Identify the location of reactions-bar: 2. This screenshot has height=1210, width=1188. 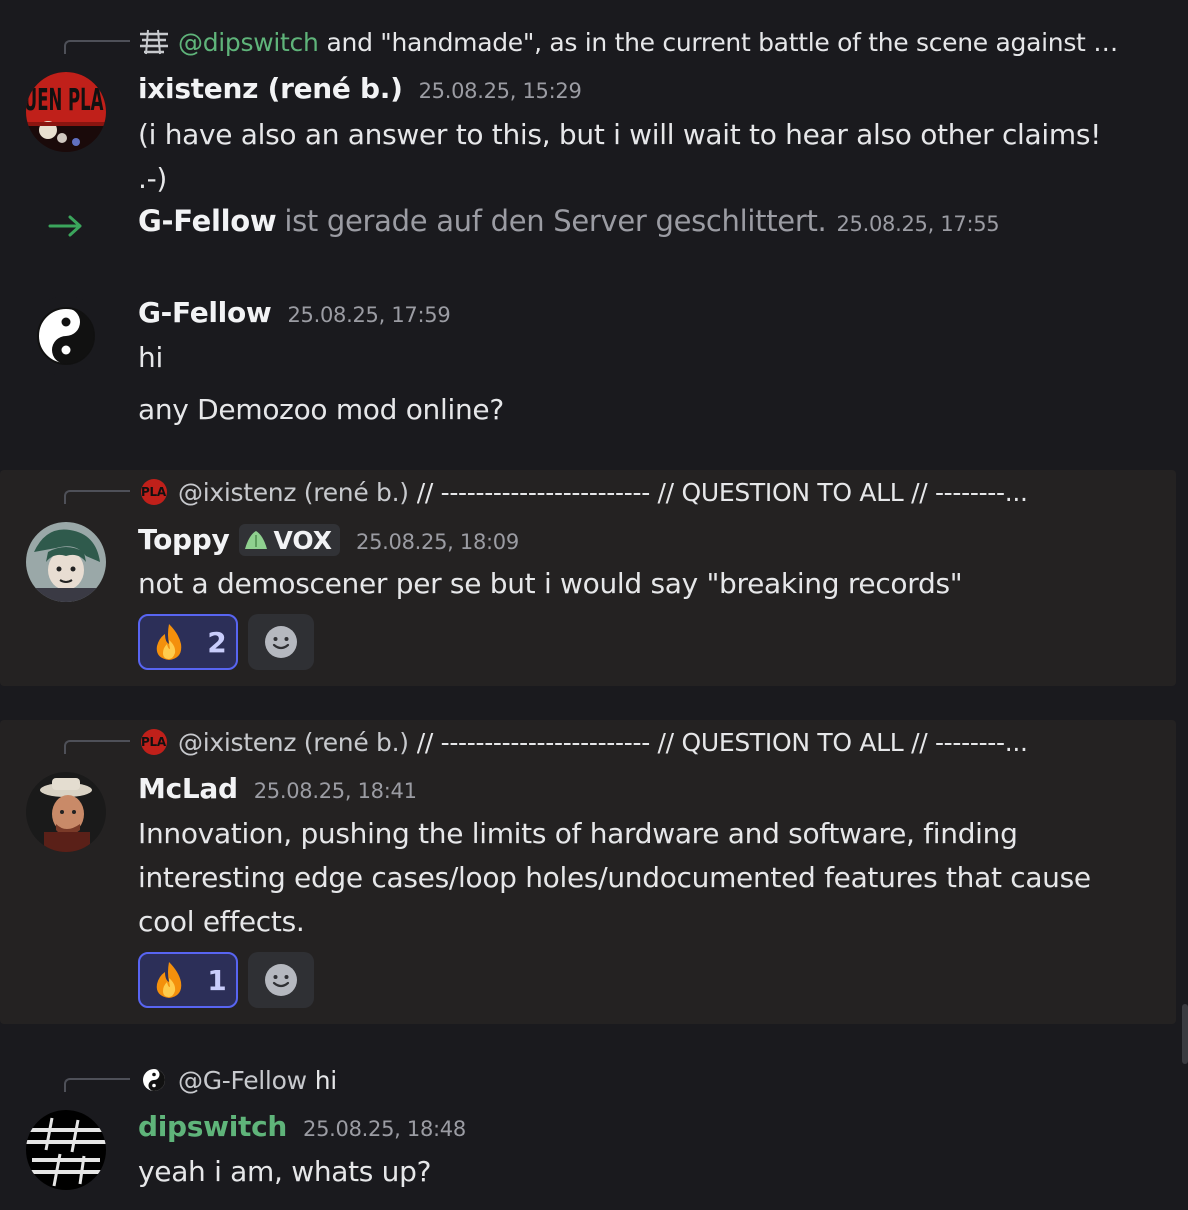
(226, 642).